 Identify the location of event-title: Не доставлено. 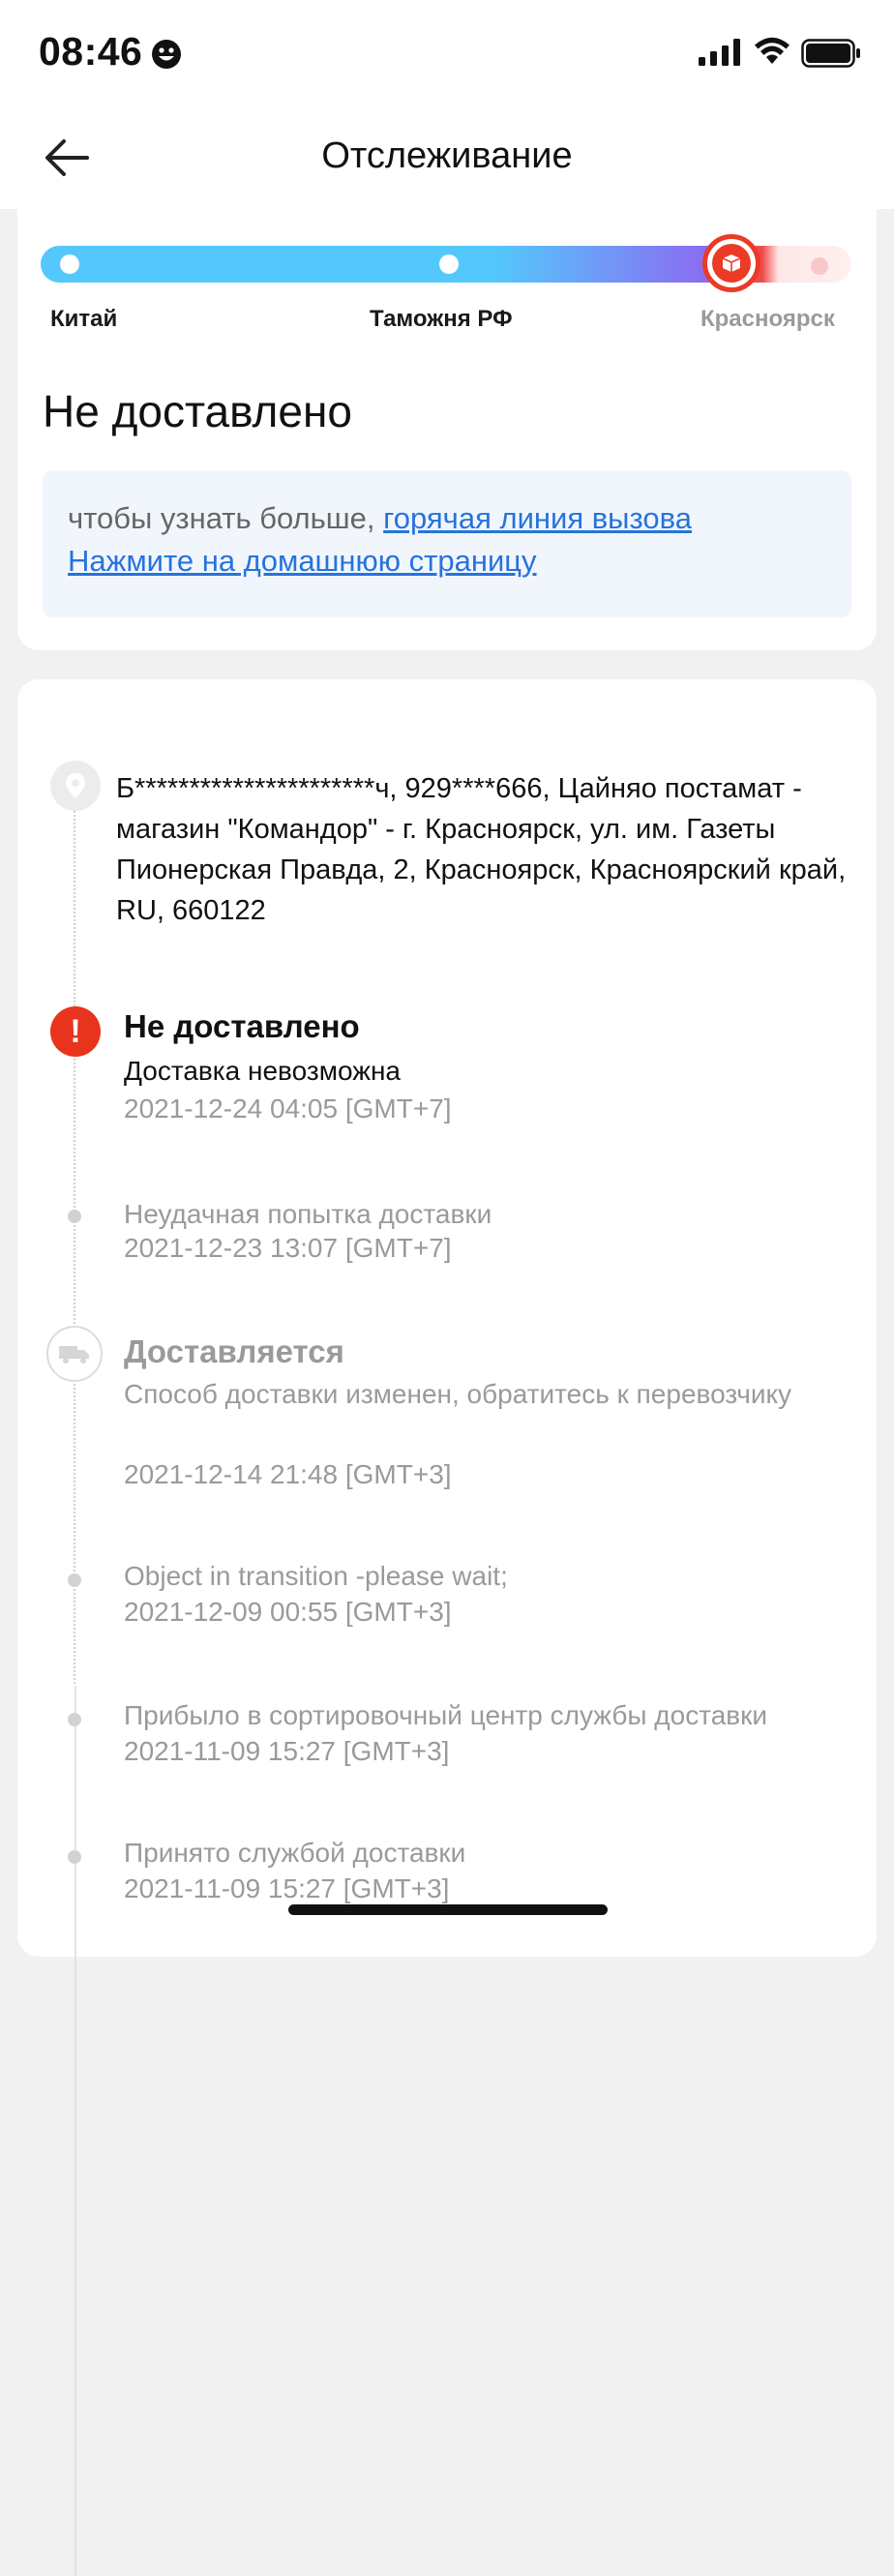
(242, 1026).